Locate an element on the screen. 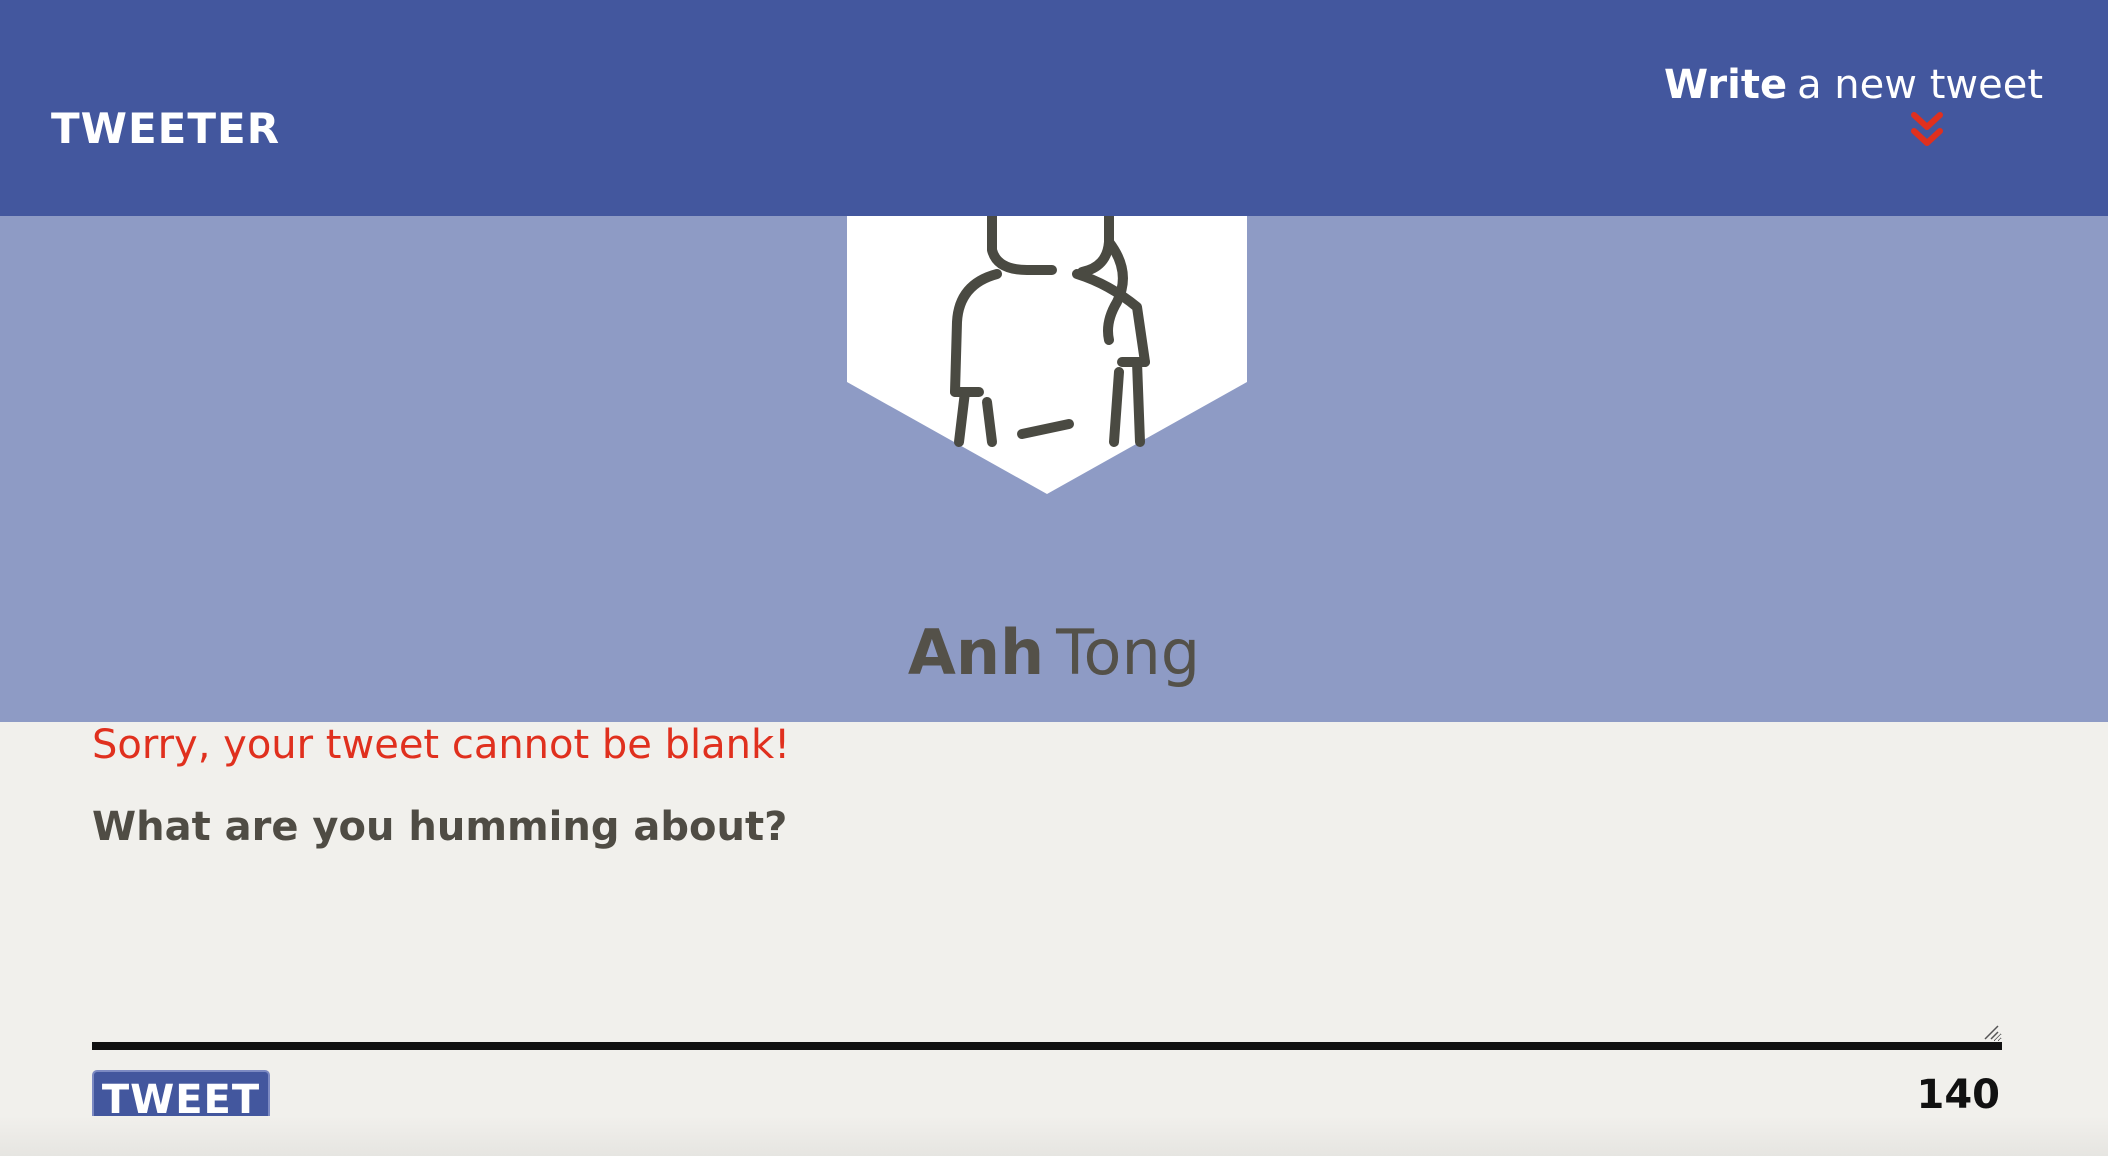  compose-label: Write a new tweet is located at coordinates (1853, 85).